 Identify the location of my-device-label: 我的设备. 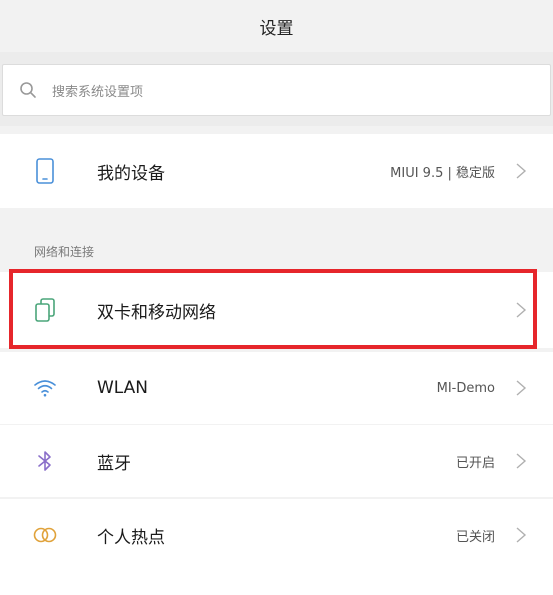
(131, 173).